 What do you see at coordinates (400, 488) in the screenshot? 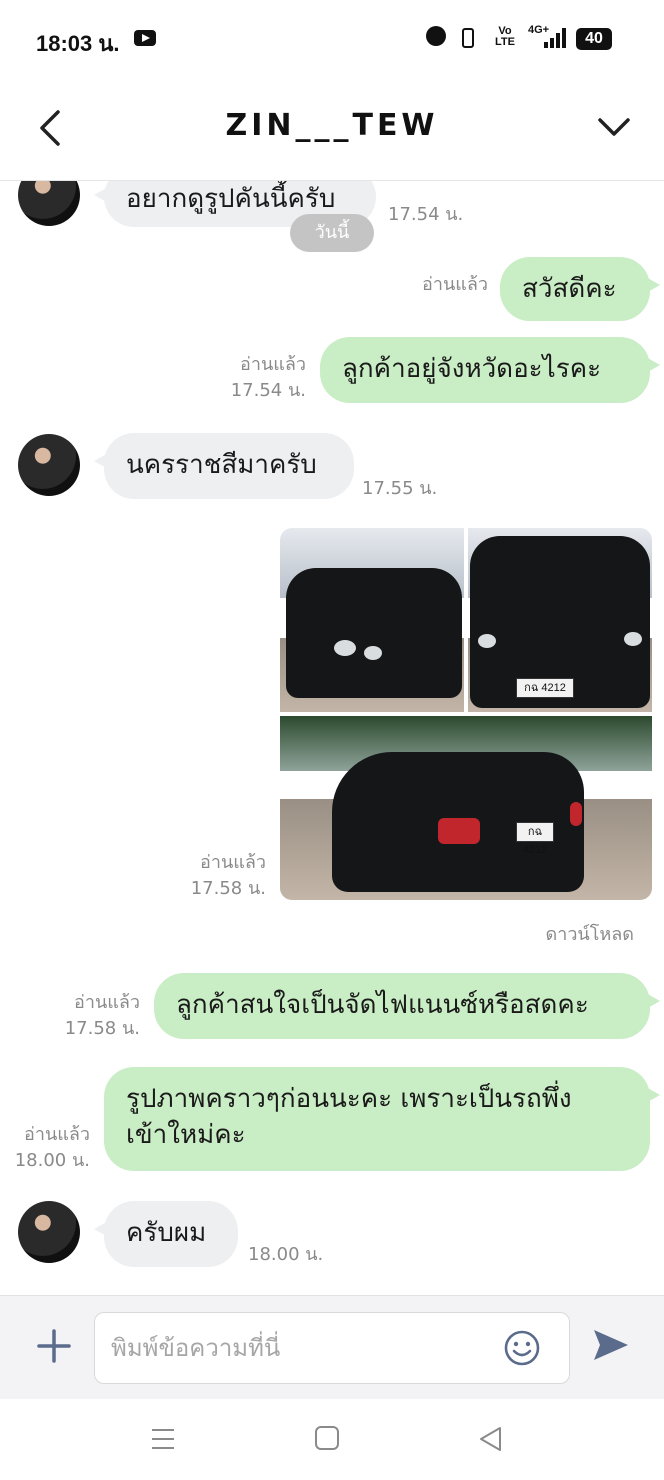
I see `message-time: 17.55 น.` at bounding box center [400, 488].